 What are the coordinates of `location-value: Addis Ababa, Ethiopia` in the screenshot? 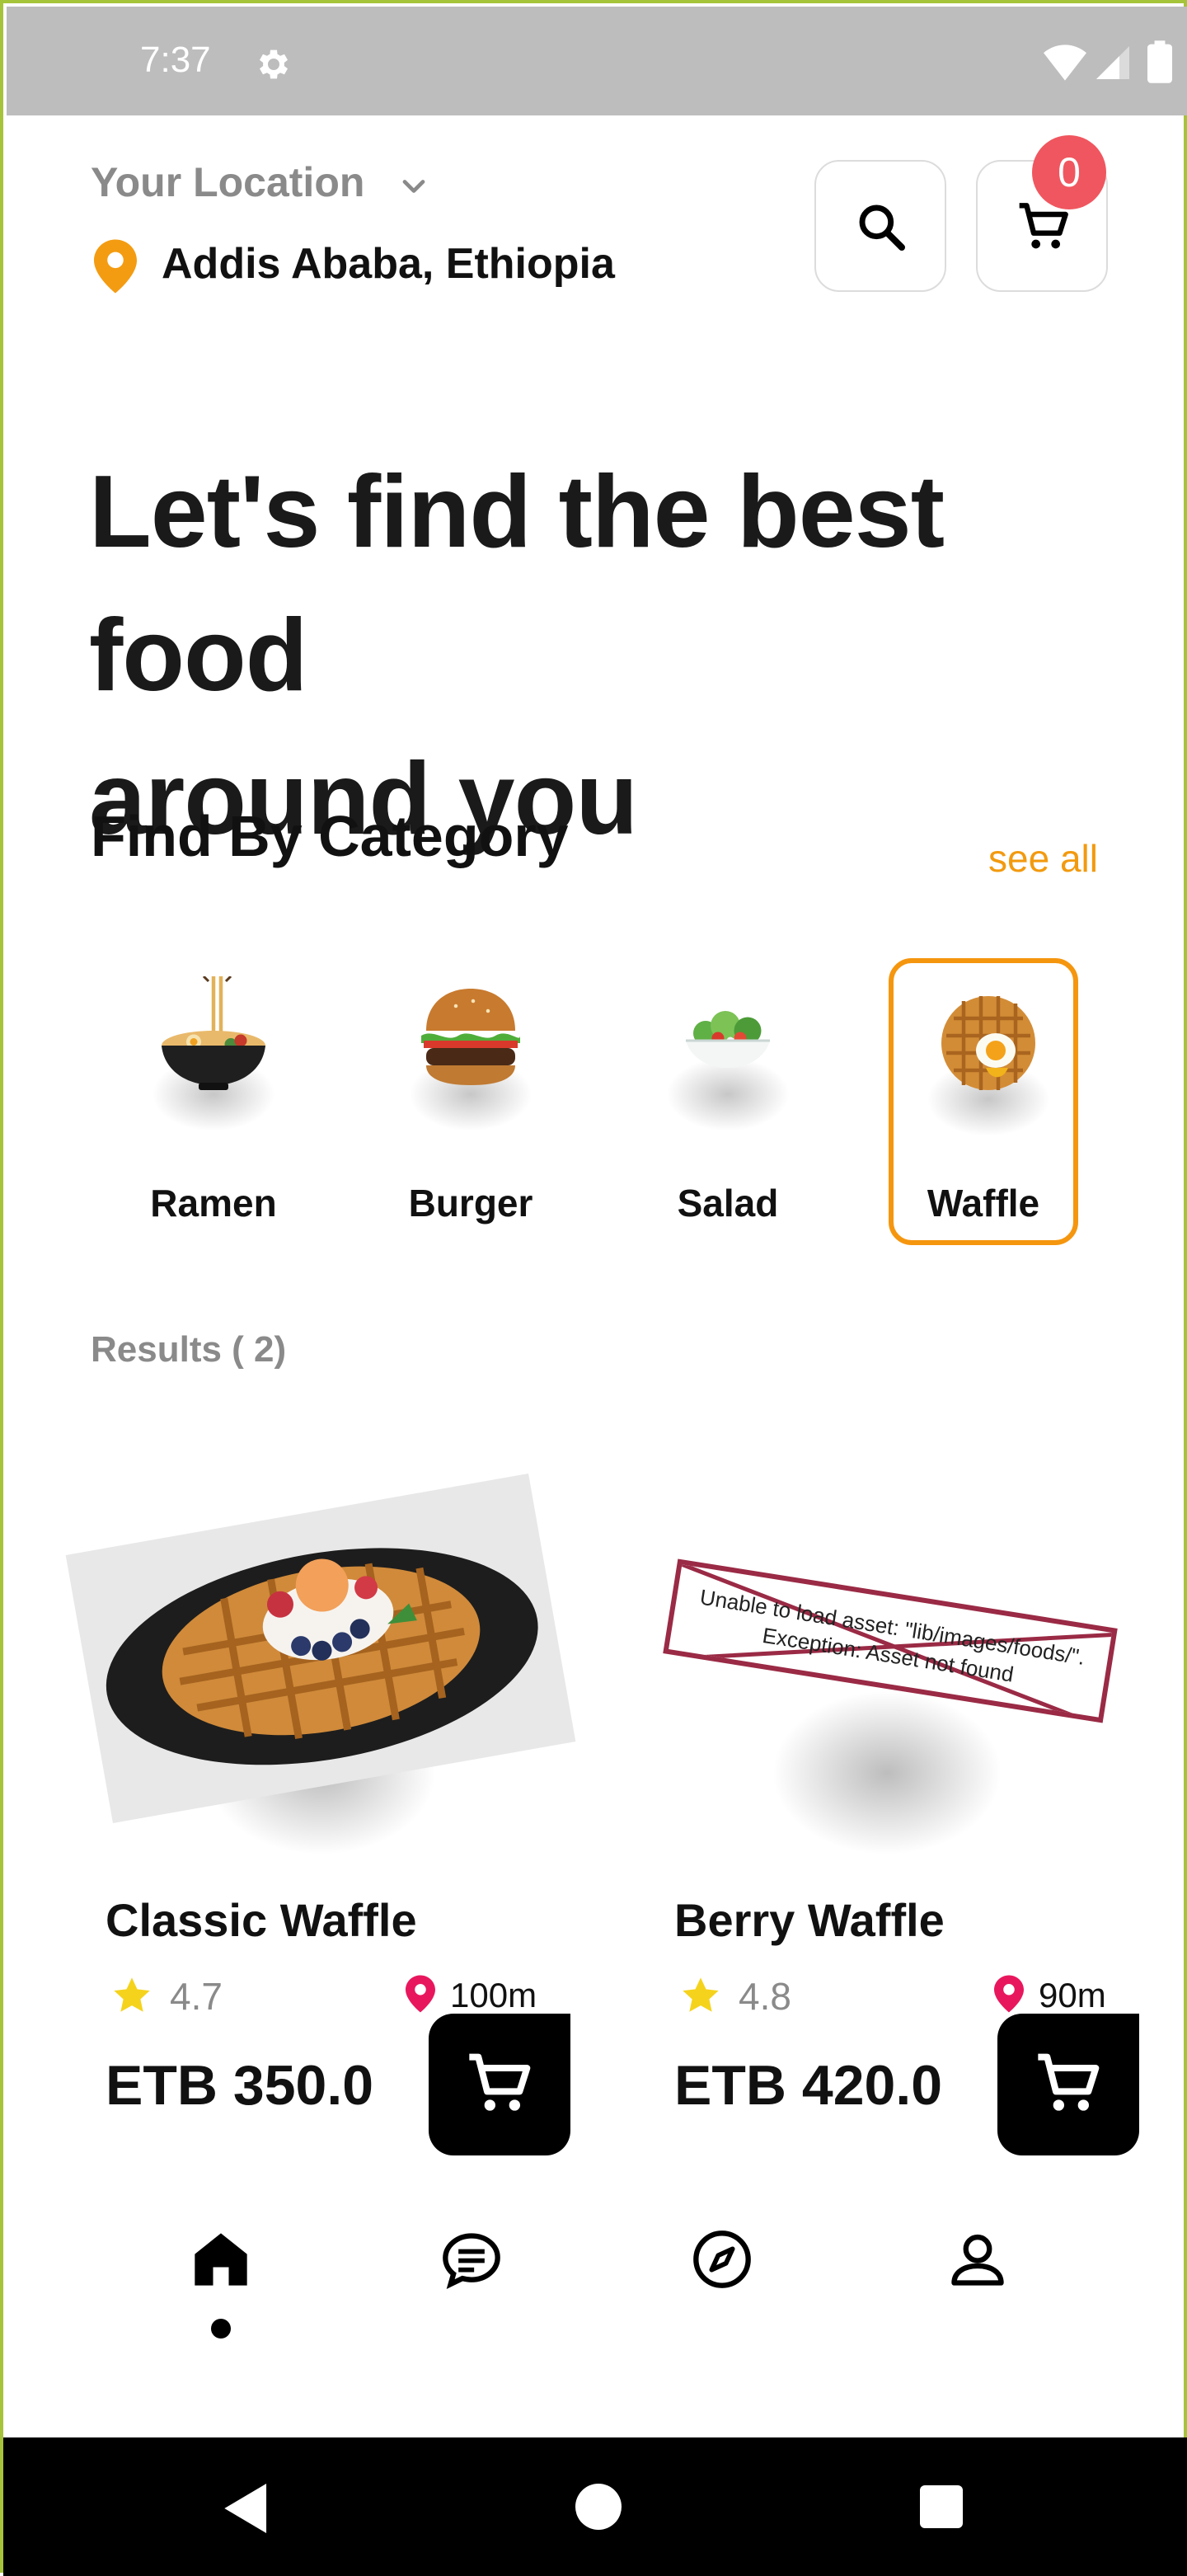 It's located at (388, 264).